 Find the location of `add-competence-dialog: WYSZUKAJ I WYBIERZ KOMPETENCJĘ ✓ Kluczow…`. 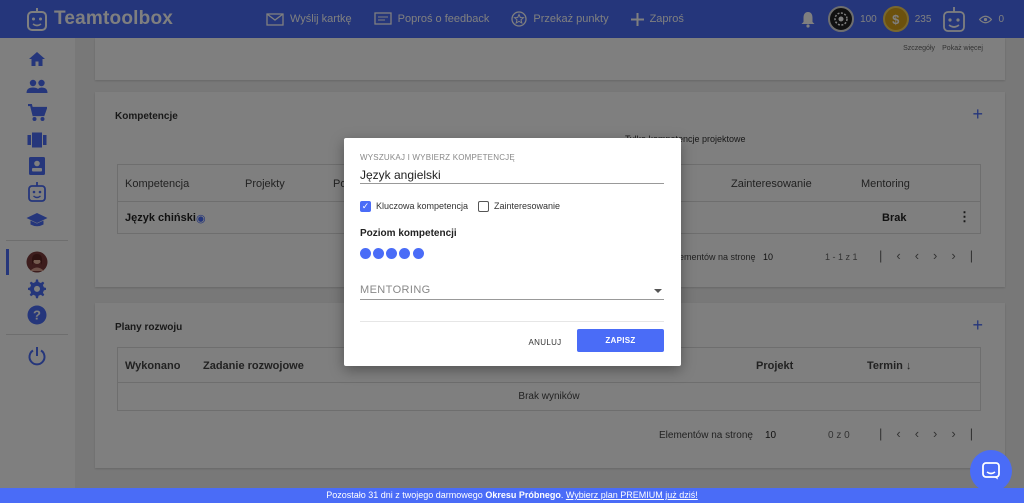

add-competence-dialog: WYSZUKAJ I WYBIERZ KOMPETENCJĘ ✓ Kluczow… is located at coordinates (512, 252).